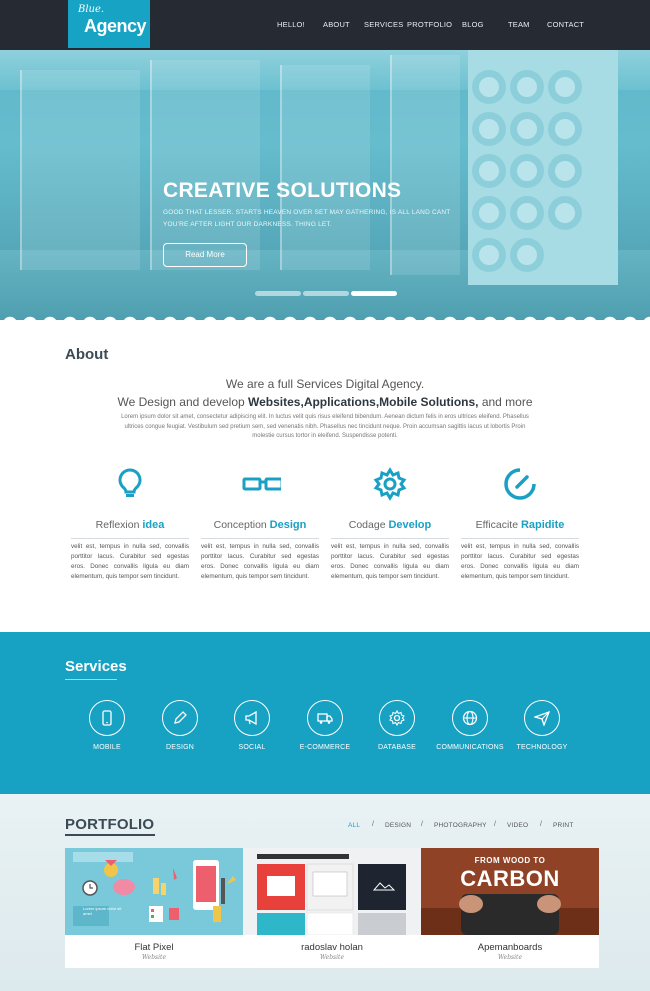  What do you see at coordinates (153, 525) in the screenshot?
I see `feature-title-bold: idea` at bounding box center [153, 525].